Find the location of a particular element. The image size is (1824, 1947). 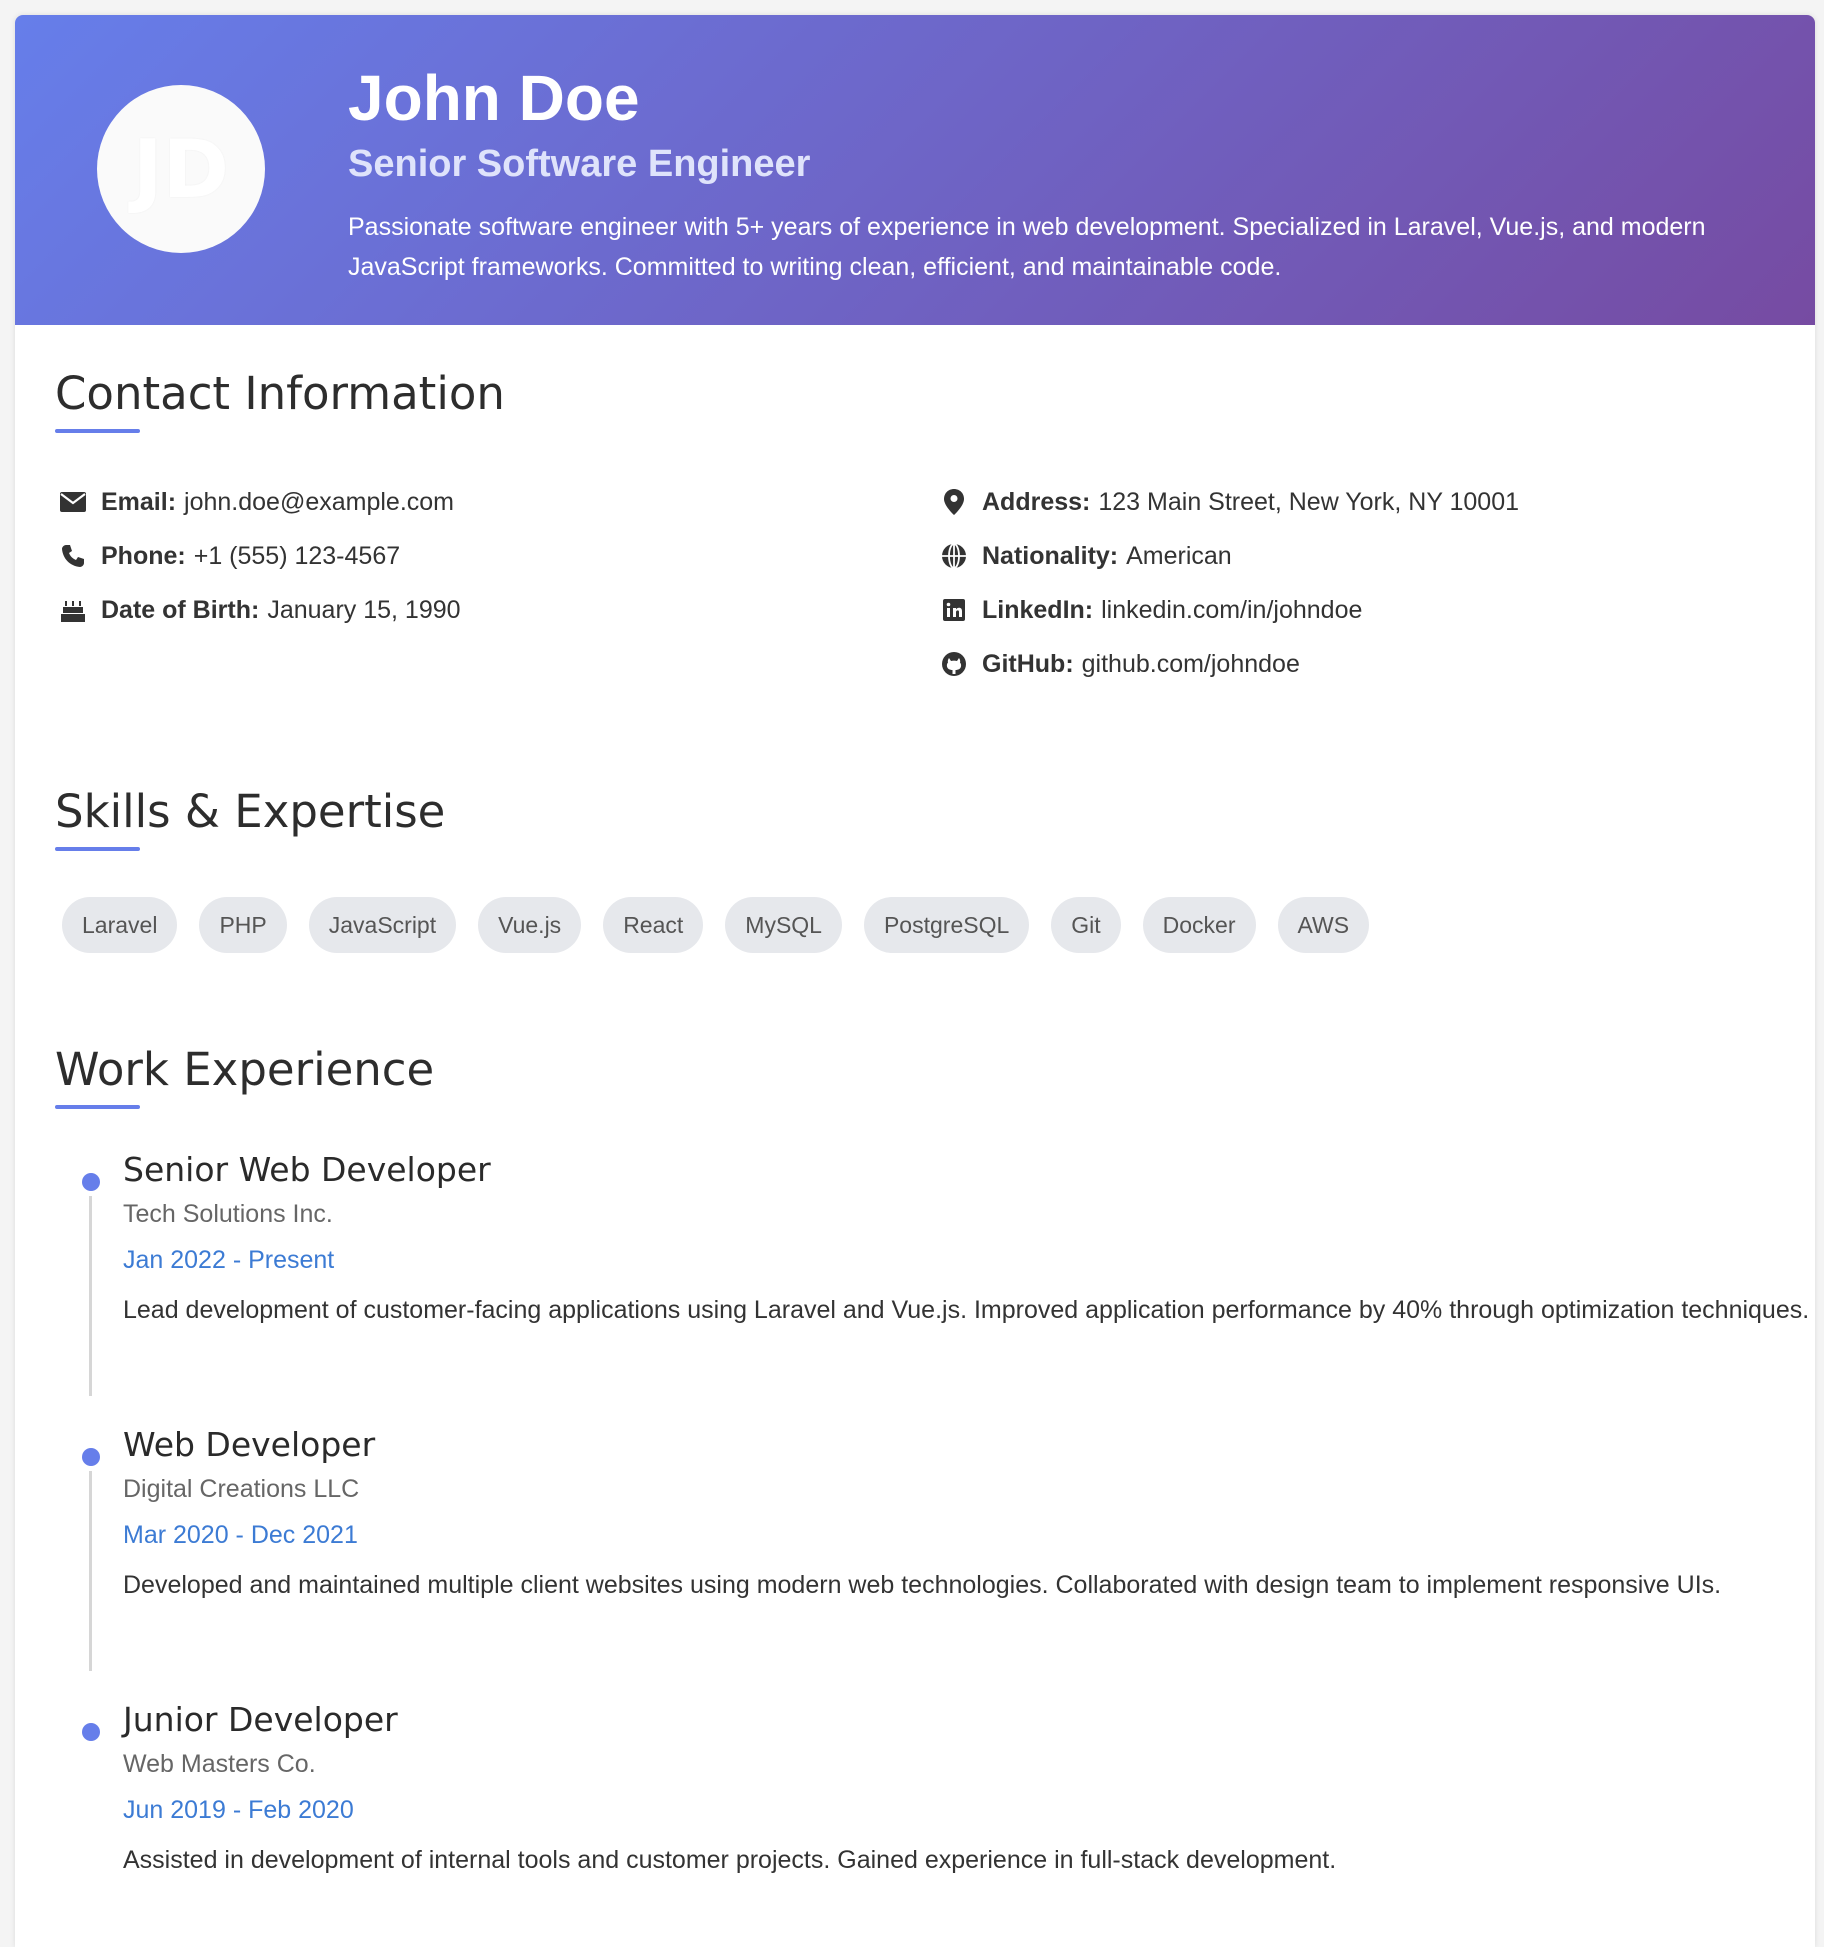

skill-tag: AWS is located at coordinates (1323, 925).